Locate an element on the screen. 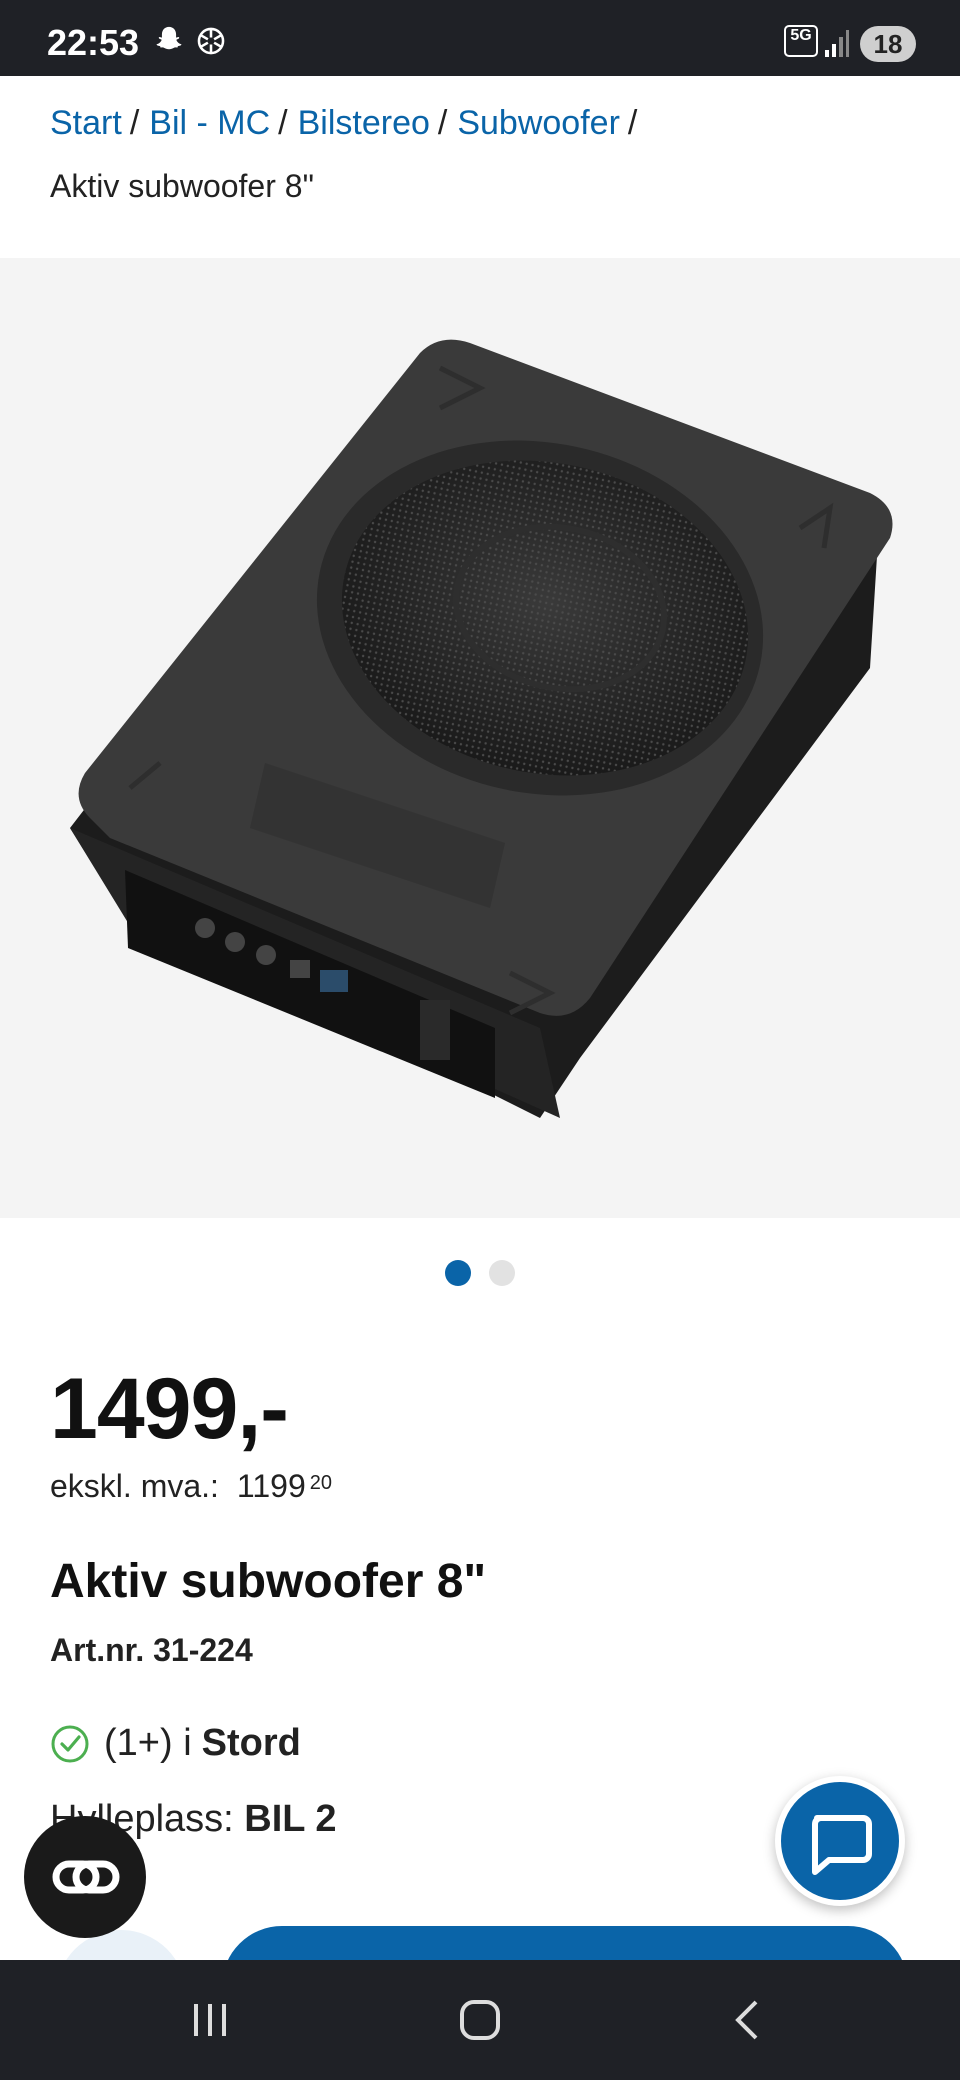  status-time: 22:53 is located at coordinates (93, 42).